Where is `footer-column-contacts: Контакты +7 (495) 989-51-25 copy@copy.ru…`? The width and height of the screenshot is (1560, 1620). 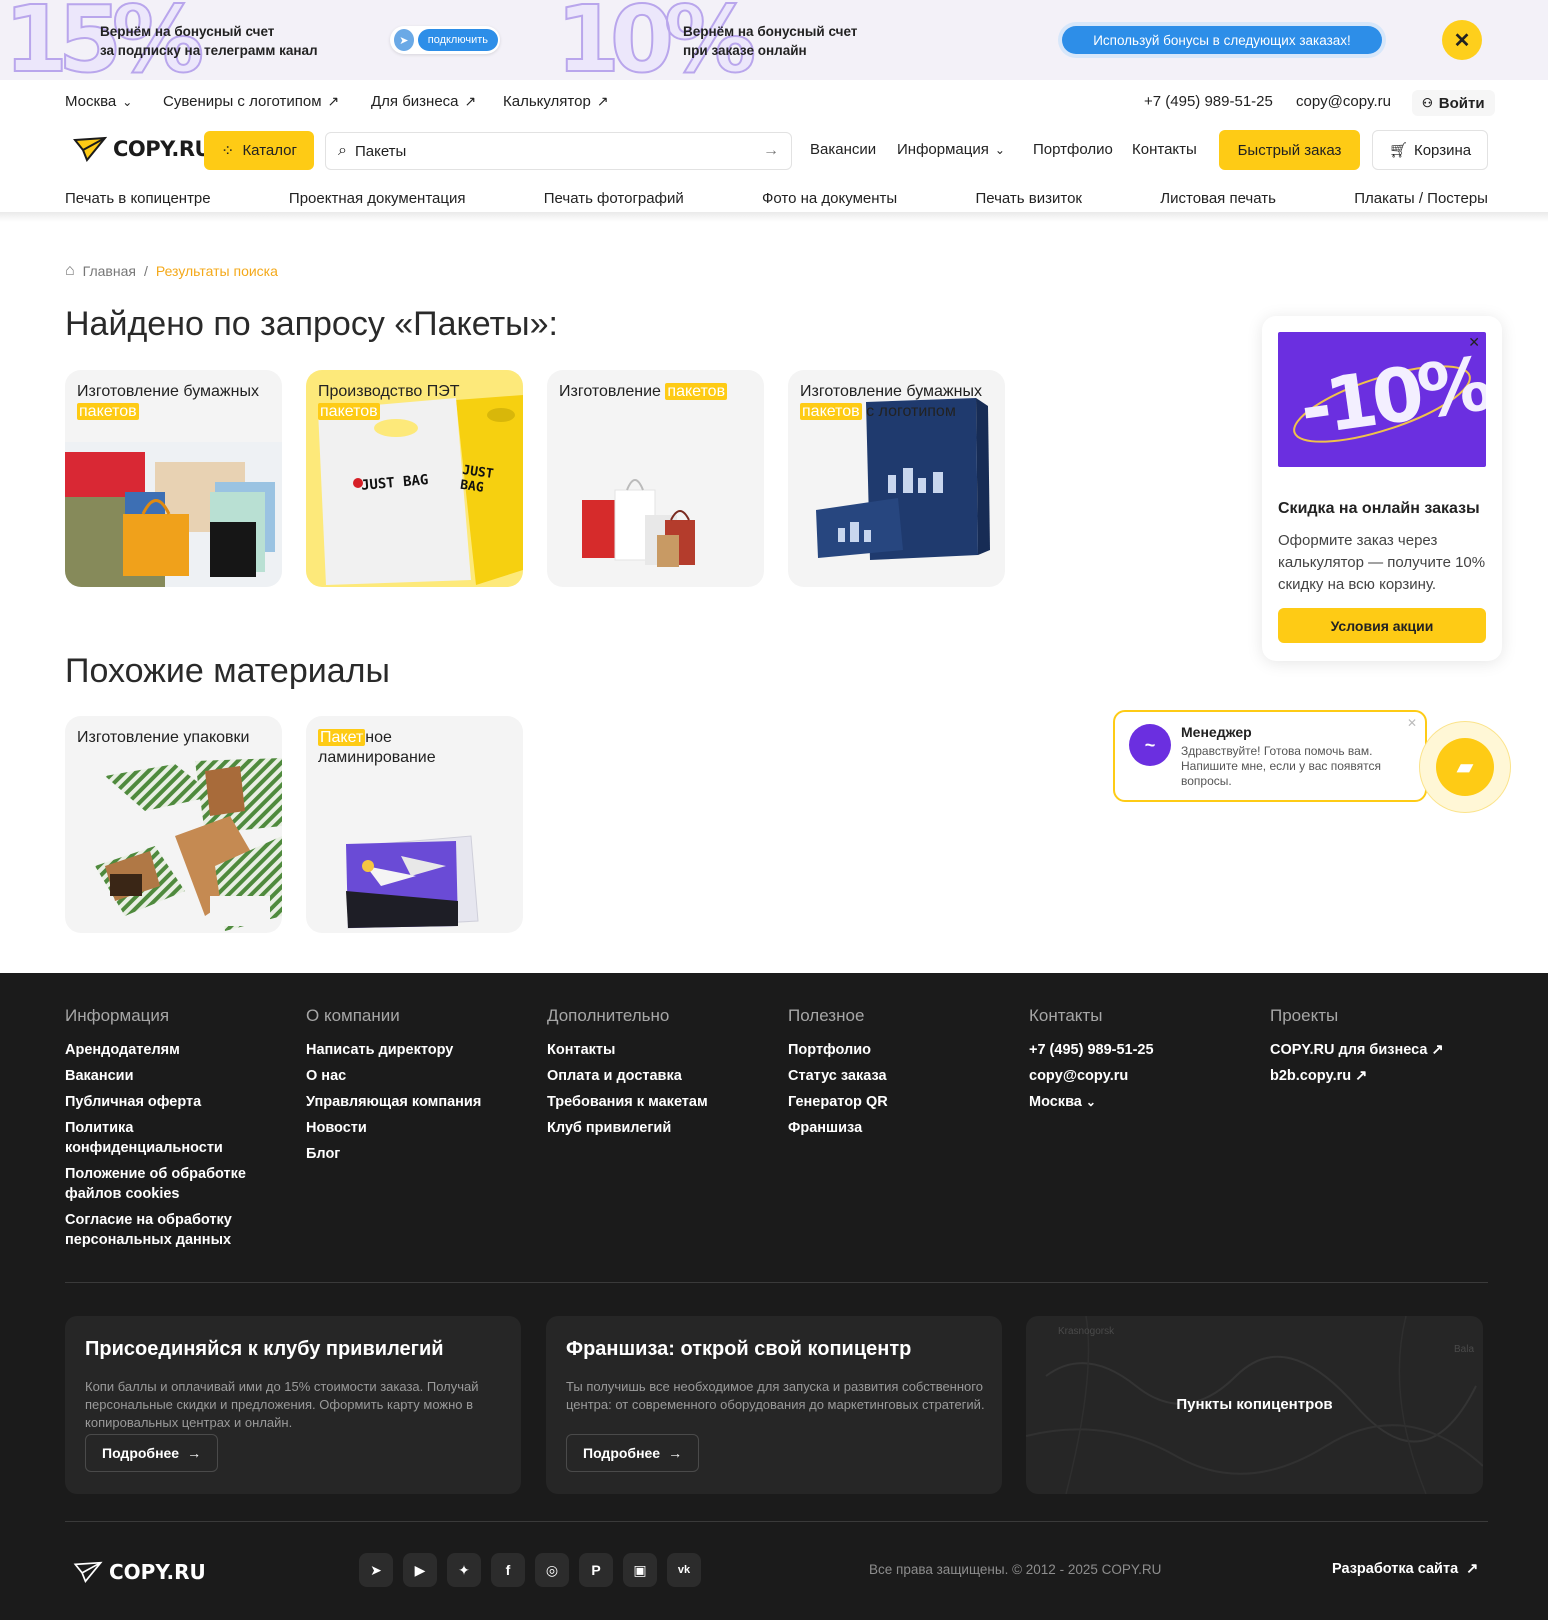
footer-column-contacts: Контакты +7 (495) 989-51-25 copy@copy.ru… is located at coordinates (1129, 1062).